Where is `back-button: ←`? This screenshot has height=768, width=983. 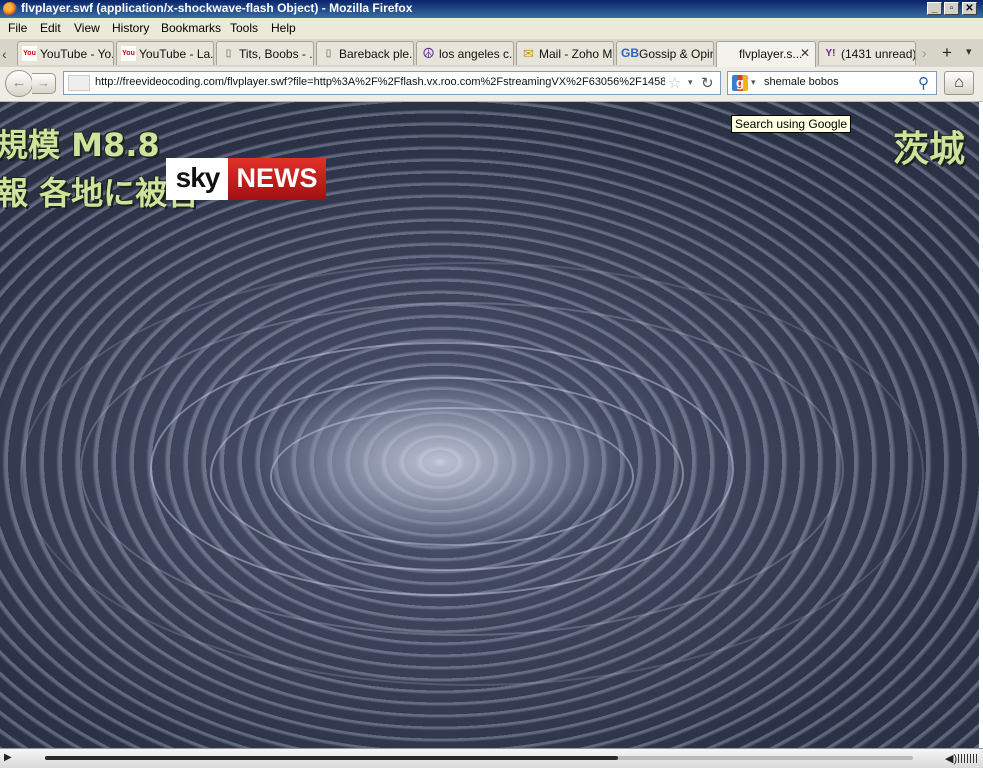 back-button: ← is located at coordinates (19, 83).